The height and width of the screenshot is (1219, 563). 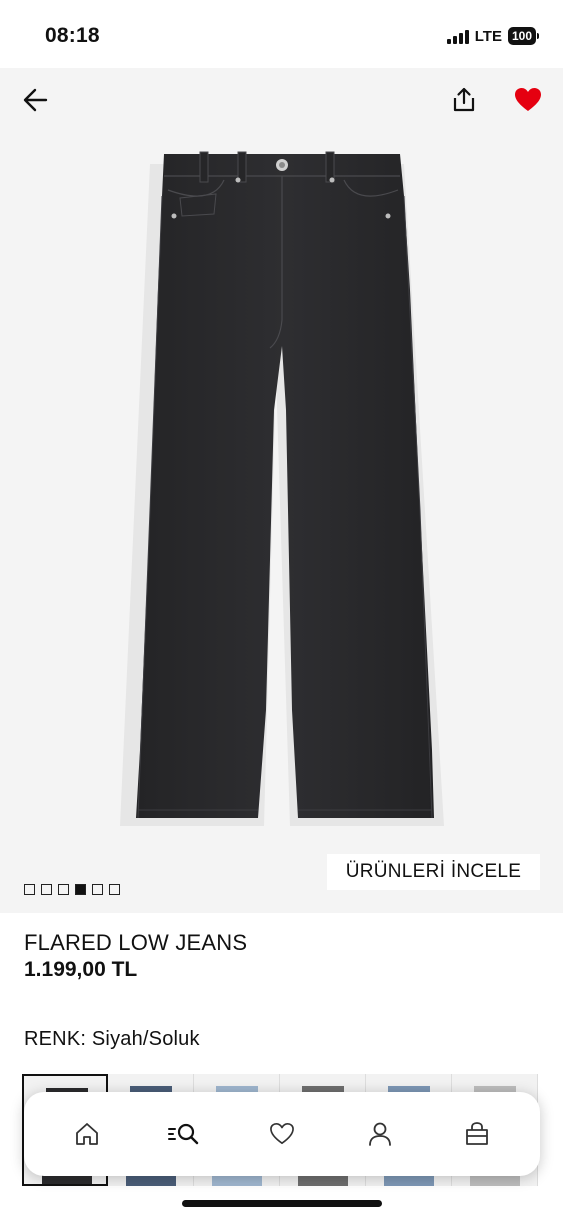 I want to click on back-button, so click(x=36, y=100).